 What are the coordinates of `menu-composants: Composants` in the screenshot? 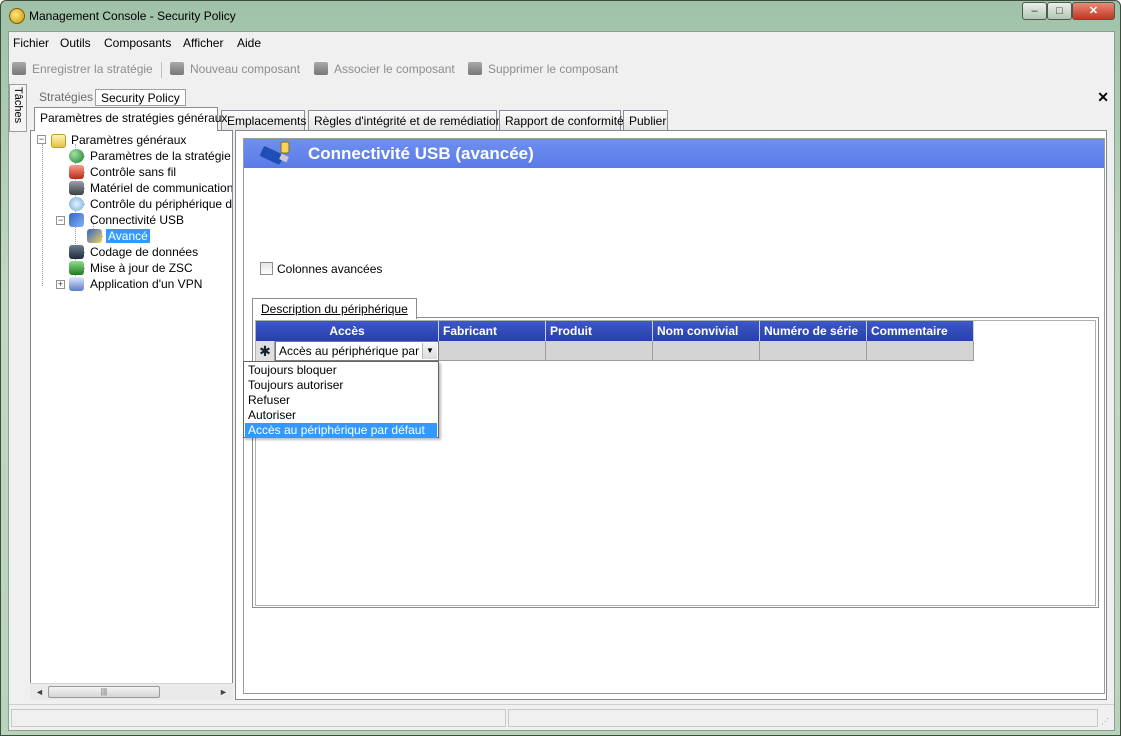 It's located at (137, 43).